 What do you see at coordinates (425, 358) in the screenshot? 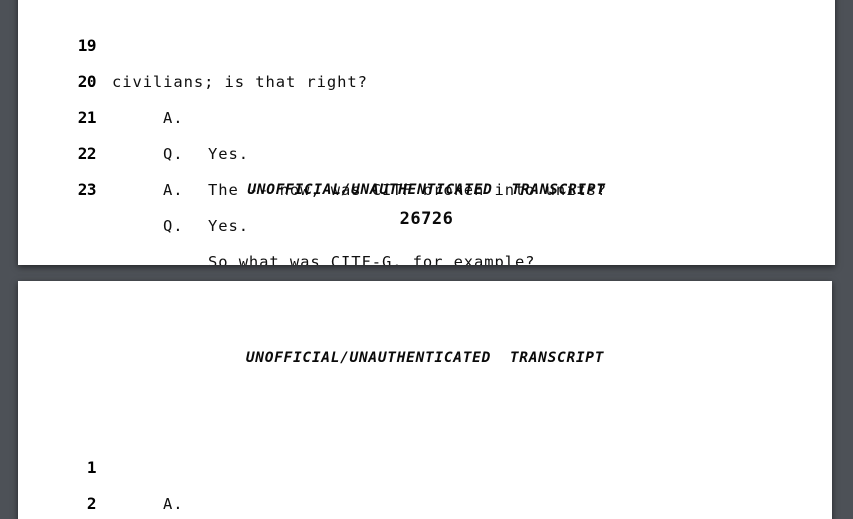
I see `transcript-stamp-header: UNOFFICIAL/UNAUTHENTICATED TRANSCRIPT` at bounding box center [425, 358].